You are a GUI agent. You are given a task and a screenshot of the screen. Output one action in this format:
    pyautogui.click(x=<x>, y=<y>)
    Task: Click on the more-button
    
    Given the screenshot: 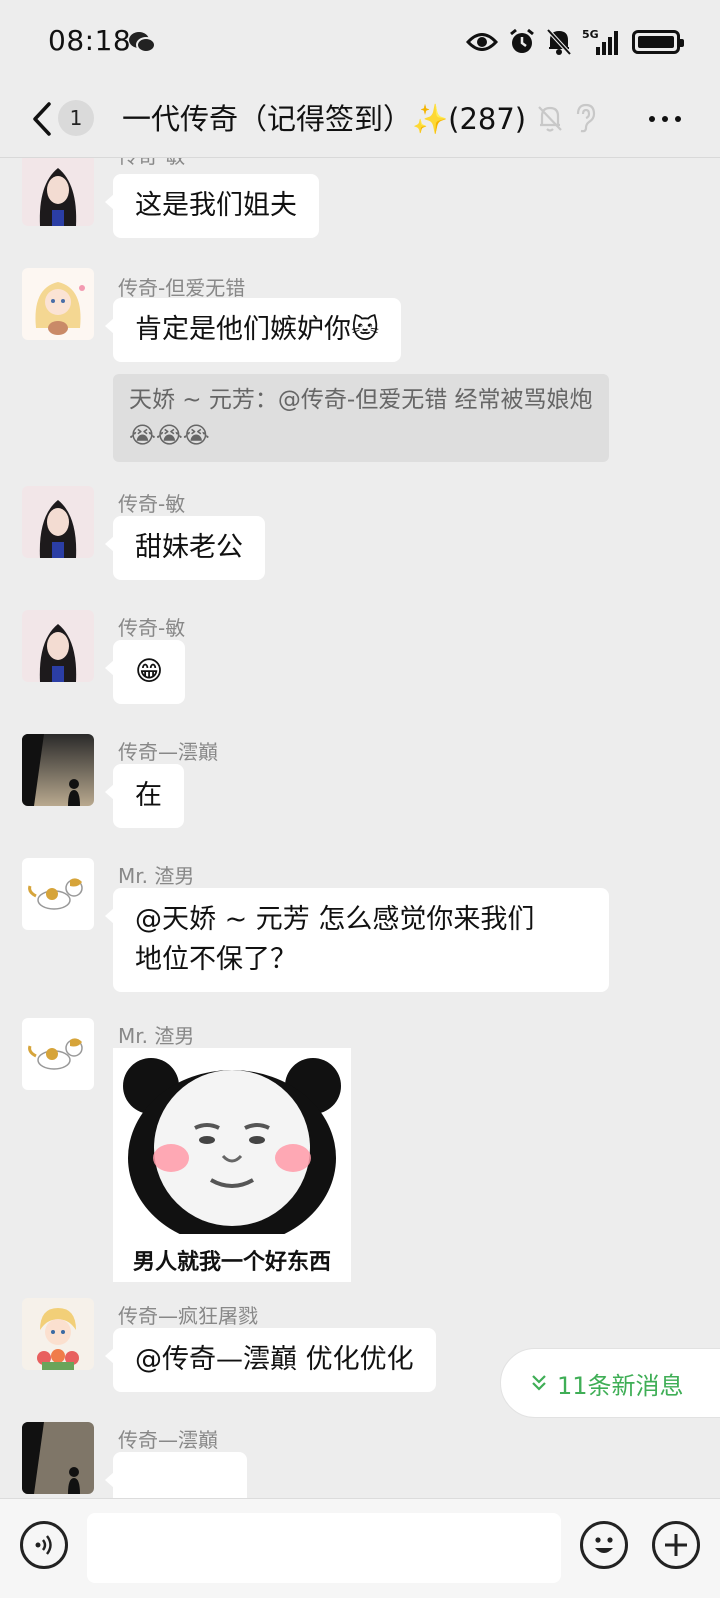 What is the action you would take?
    pyautogui.click(x=665, y=119)
    